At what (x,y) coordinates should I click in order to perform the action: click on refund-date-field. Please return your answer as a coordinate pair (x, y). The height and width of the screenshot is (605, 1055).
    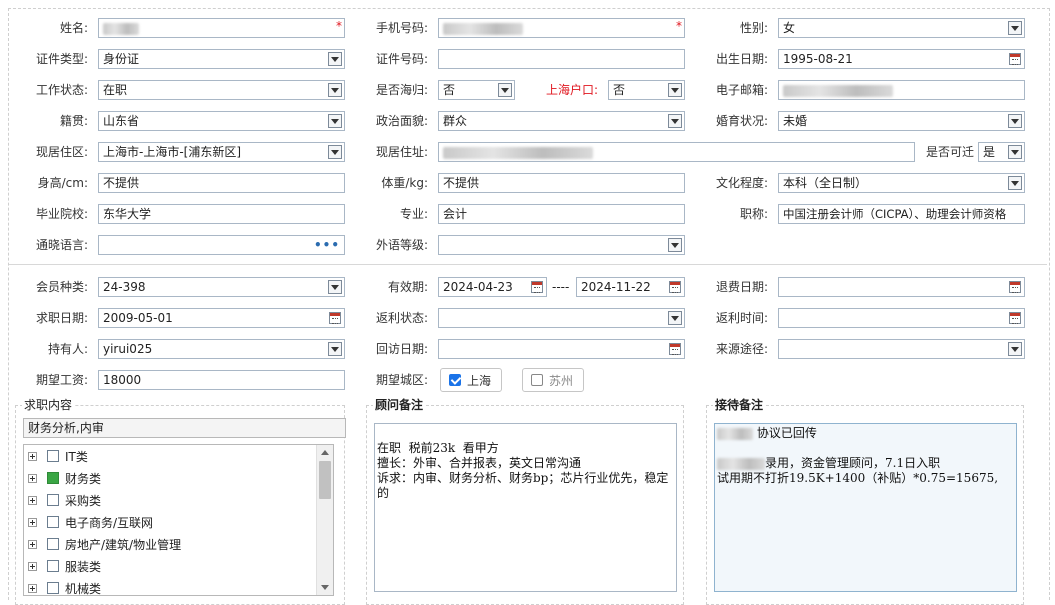
    Looking at the image, I should click on (901, 287).